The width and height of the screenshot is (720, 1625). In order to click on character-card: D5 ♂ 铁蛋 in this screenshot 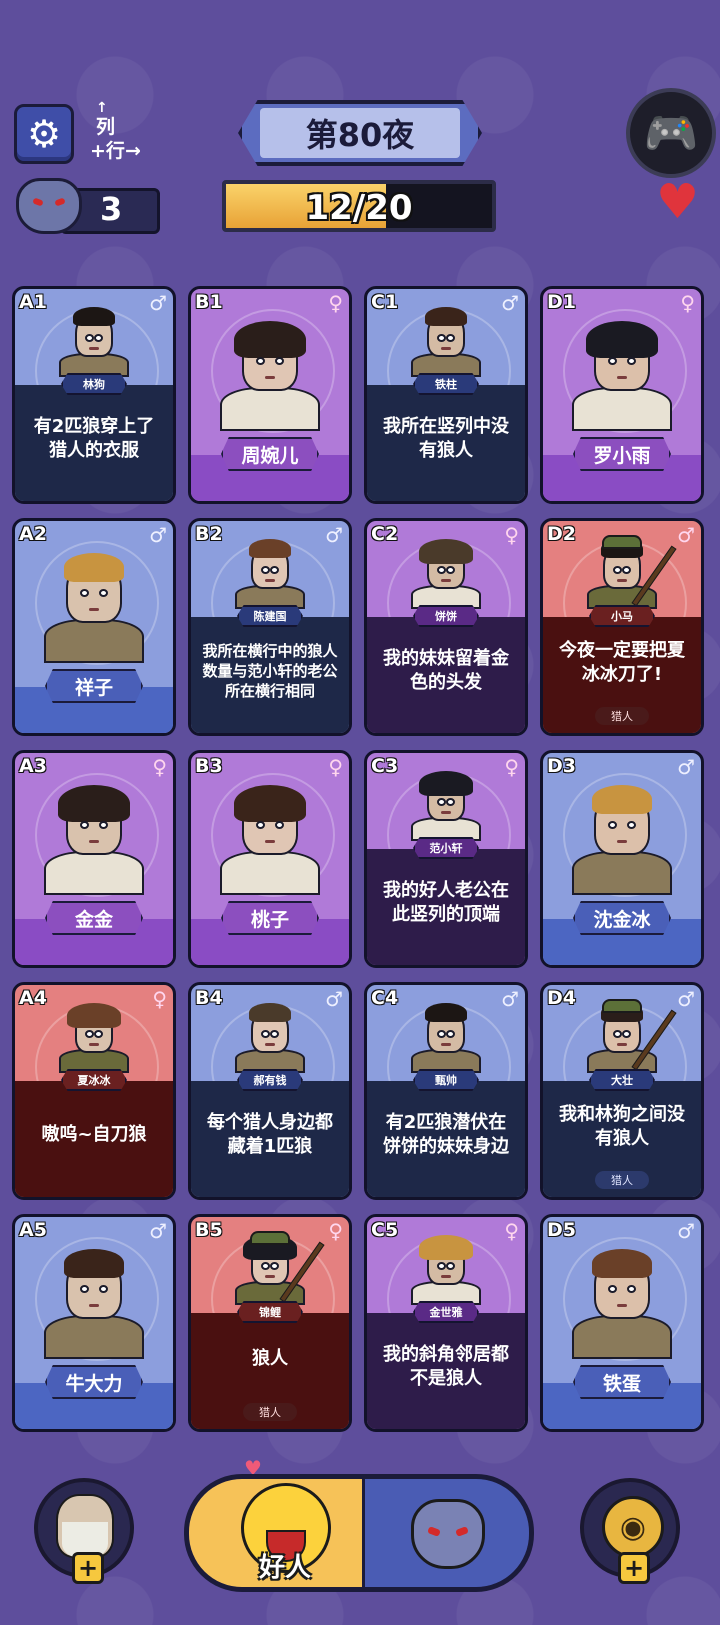, I will do `click(622, 1323)`.